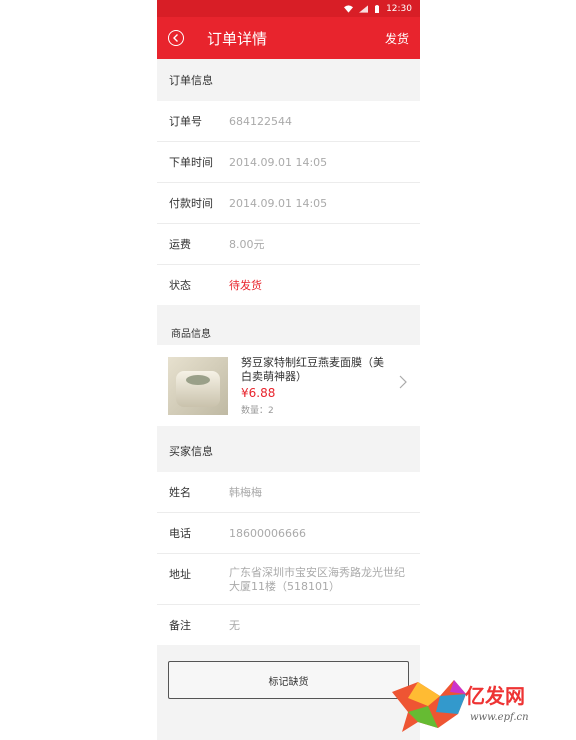  I want to click on signal-icon, so click(364, 8).